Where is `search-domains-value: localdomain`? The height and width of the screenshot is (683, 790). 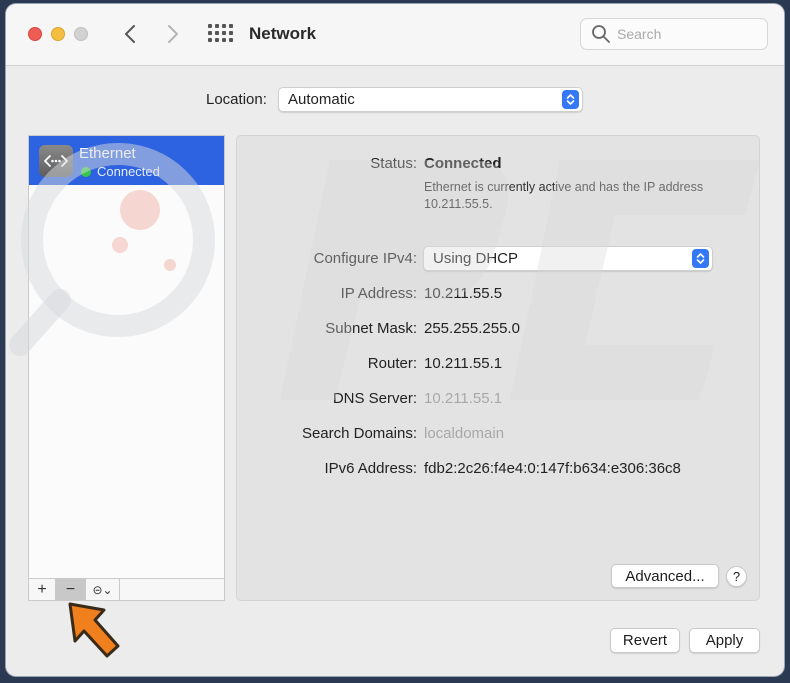 search-domains-value: localdomain is located at coordinates (464, 433).